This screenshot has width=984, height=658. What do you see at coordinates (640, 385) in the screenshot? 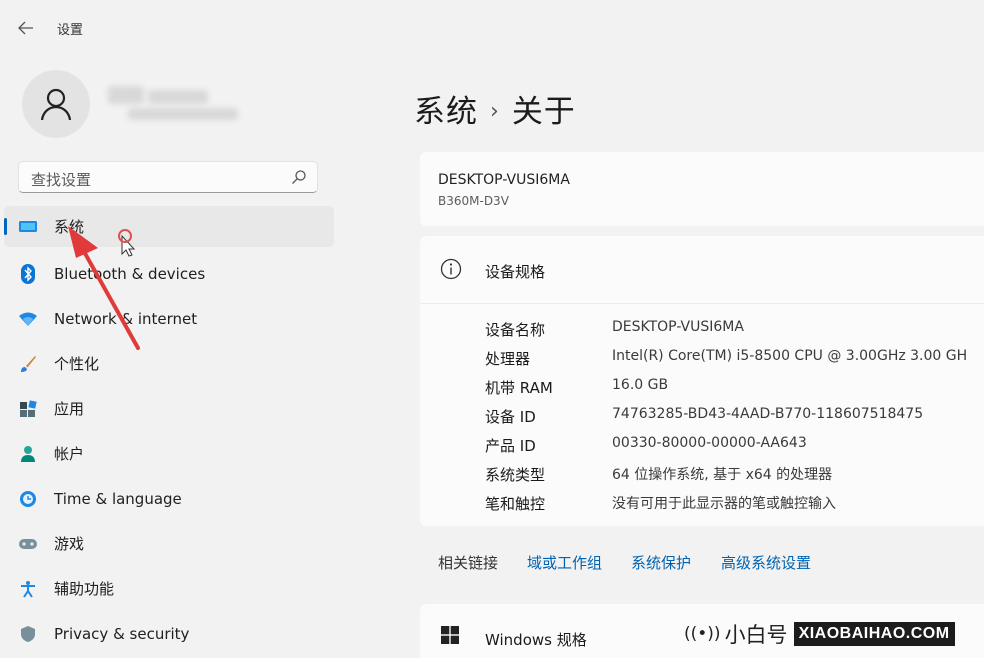
I see `spec-value: 16.0 GB` at bounding box center [640, 385].